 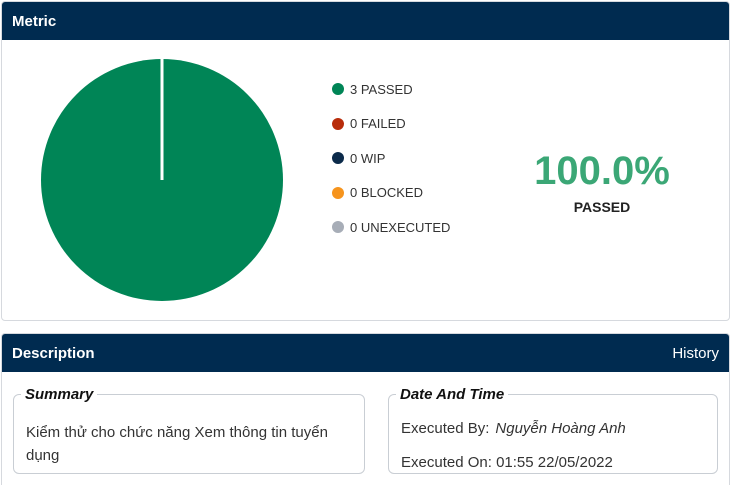 What do you see at coordinates (338, 89) in the screenshot?
I see `passed-dot-icon` at bounding box center [338, 89].